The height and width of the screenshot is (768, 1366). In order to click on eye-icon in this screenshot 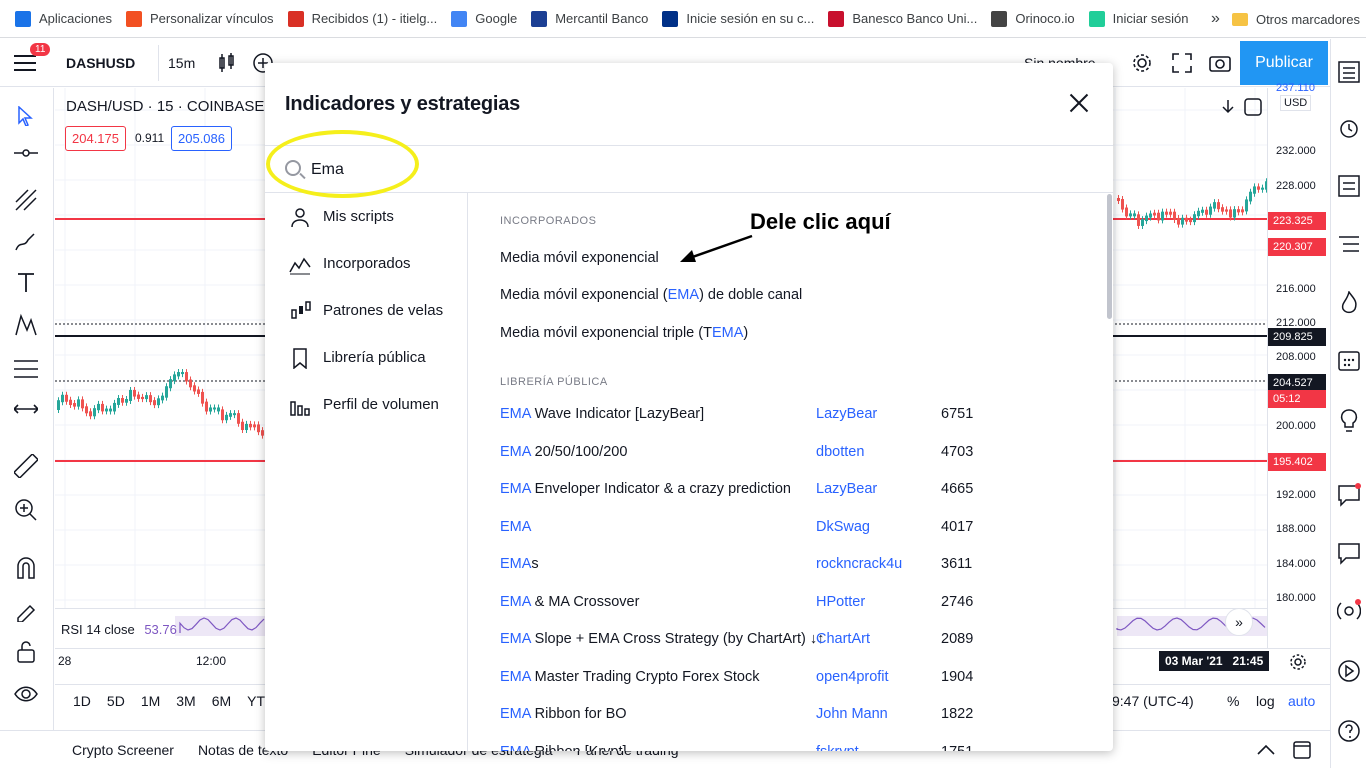, I will do `click(26, 694)`.